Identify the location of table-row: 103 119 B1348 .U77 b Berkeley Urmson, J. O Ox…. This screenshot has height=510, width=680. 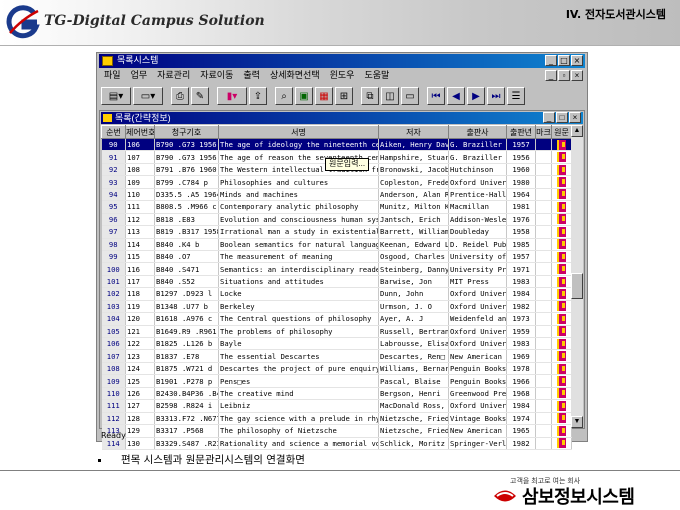
(336, 307).